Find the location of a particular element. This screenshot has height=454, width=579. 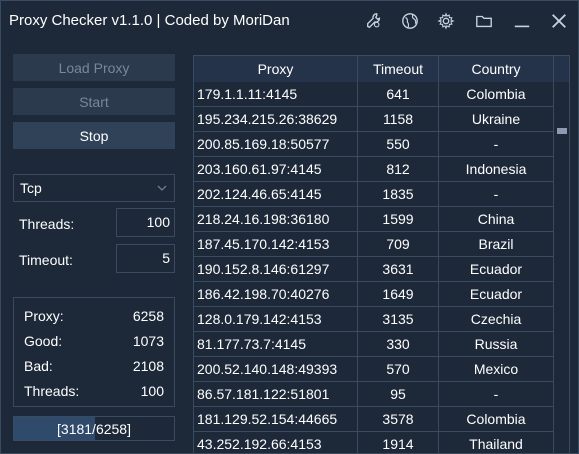

table-row: 200.85.169.18:50577 550- is located at coordinates (374, 144).